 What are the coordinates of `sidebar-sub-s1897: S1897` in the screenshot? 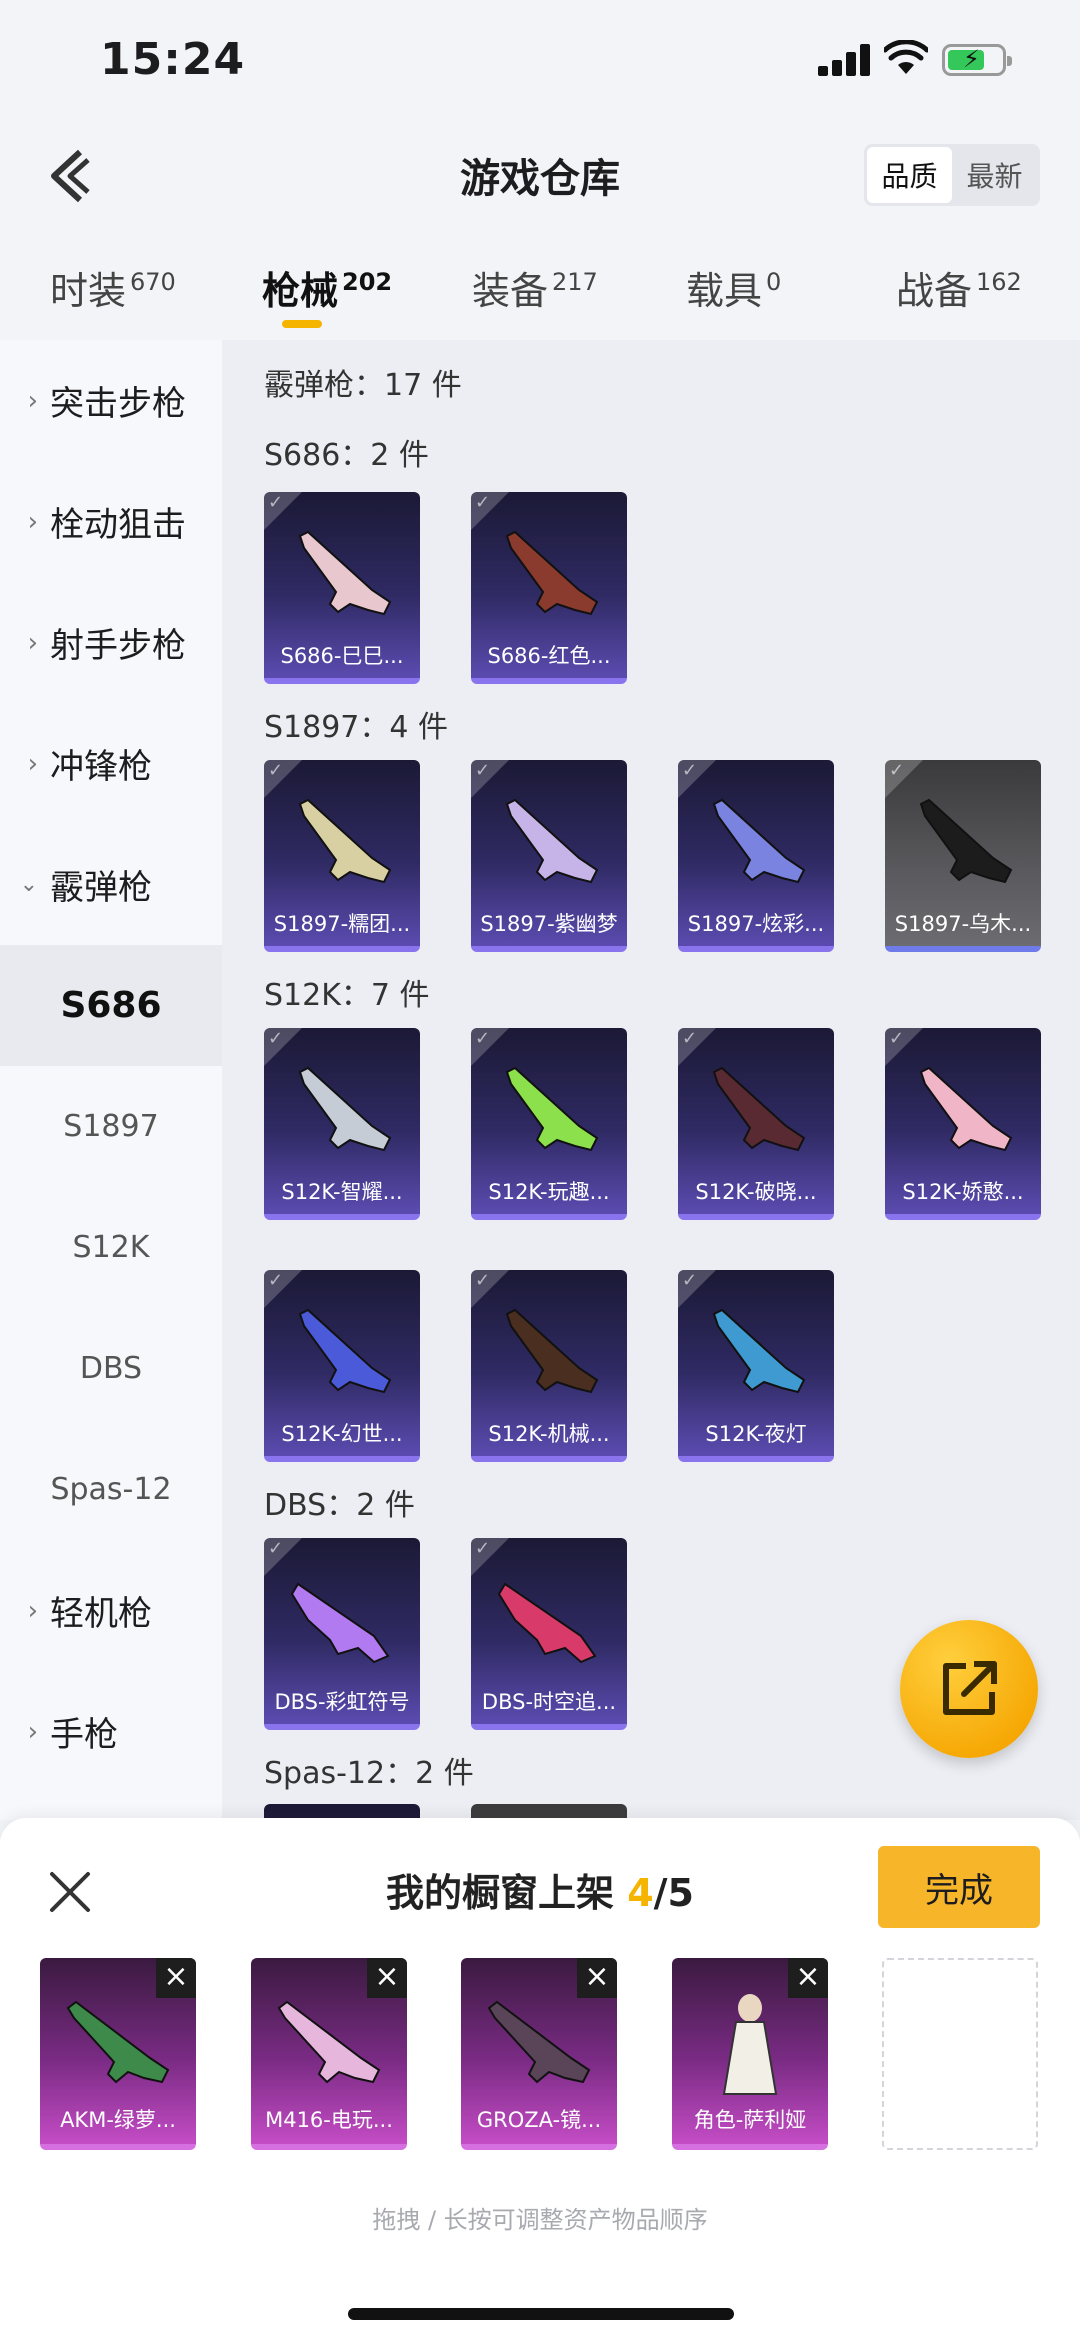 It's located at (111, 1126).